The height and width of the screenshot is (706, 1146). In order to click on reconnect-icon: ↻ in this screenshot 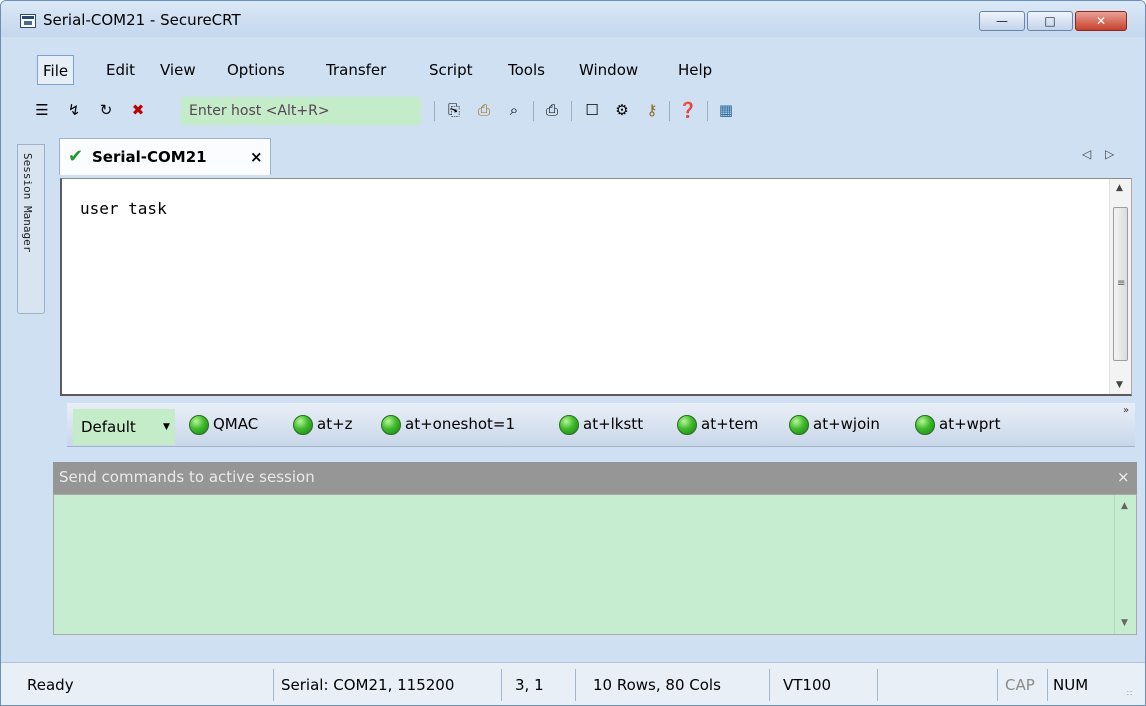, I will do `click(106, 110)`.